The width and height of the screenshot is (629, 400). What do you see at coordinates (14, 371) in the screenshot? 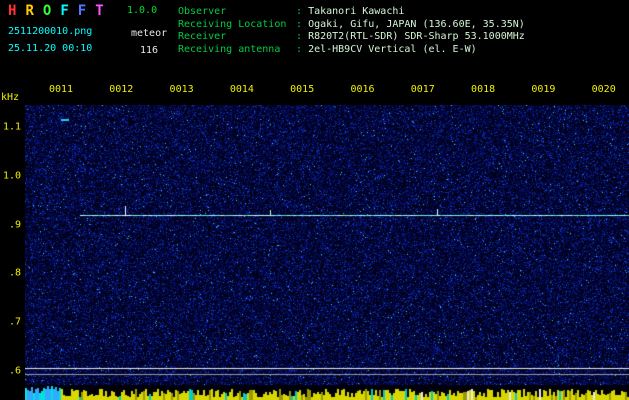
I see `freq-axis-label: .6` at bounding box center [14, 371].